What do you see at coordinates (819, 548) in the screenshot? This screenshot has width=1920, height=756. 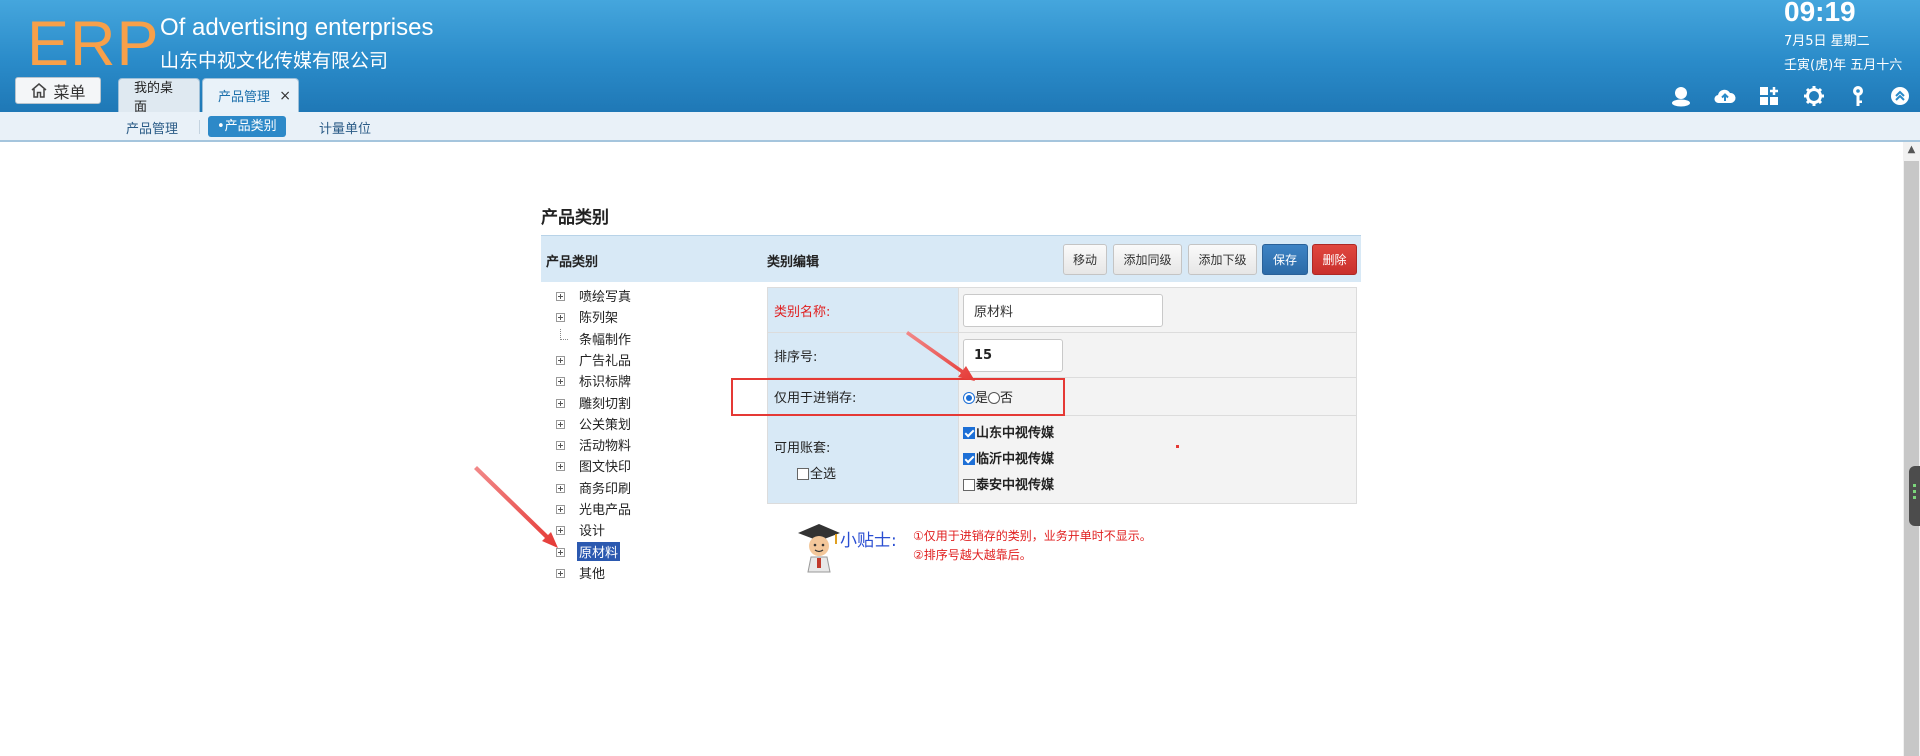 I see `teacher-mascot-icon` at bounding box center [819, 548].